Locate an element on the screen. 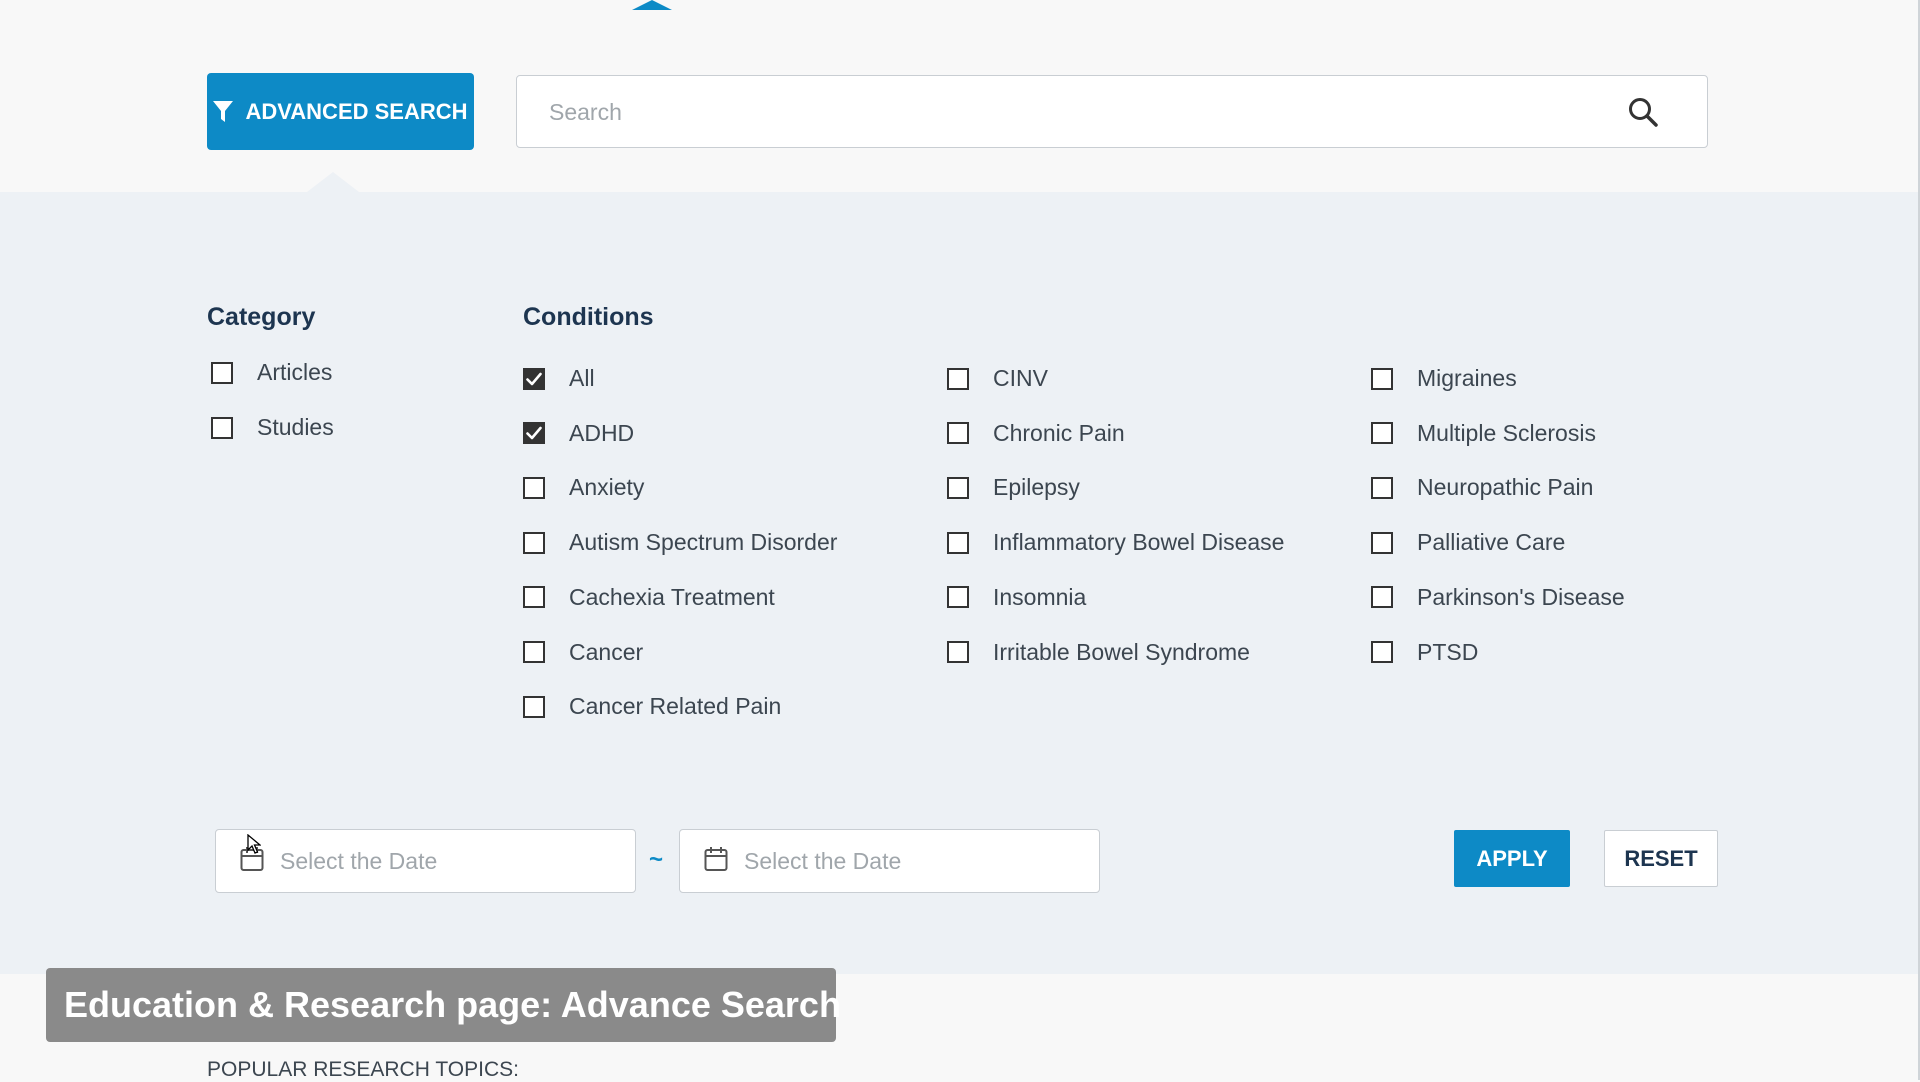 The height and width of the screenshot is (1082, 1920). category-checkbox-studies: Studies is located at coordinates (272, 427).